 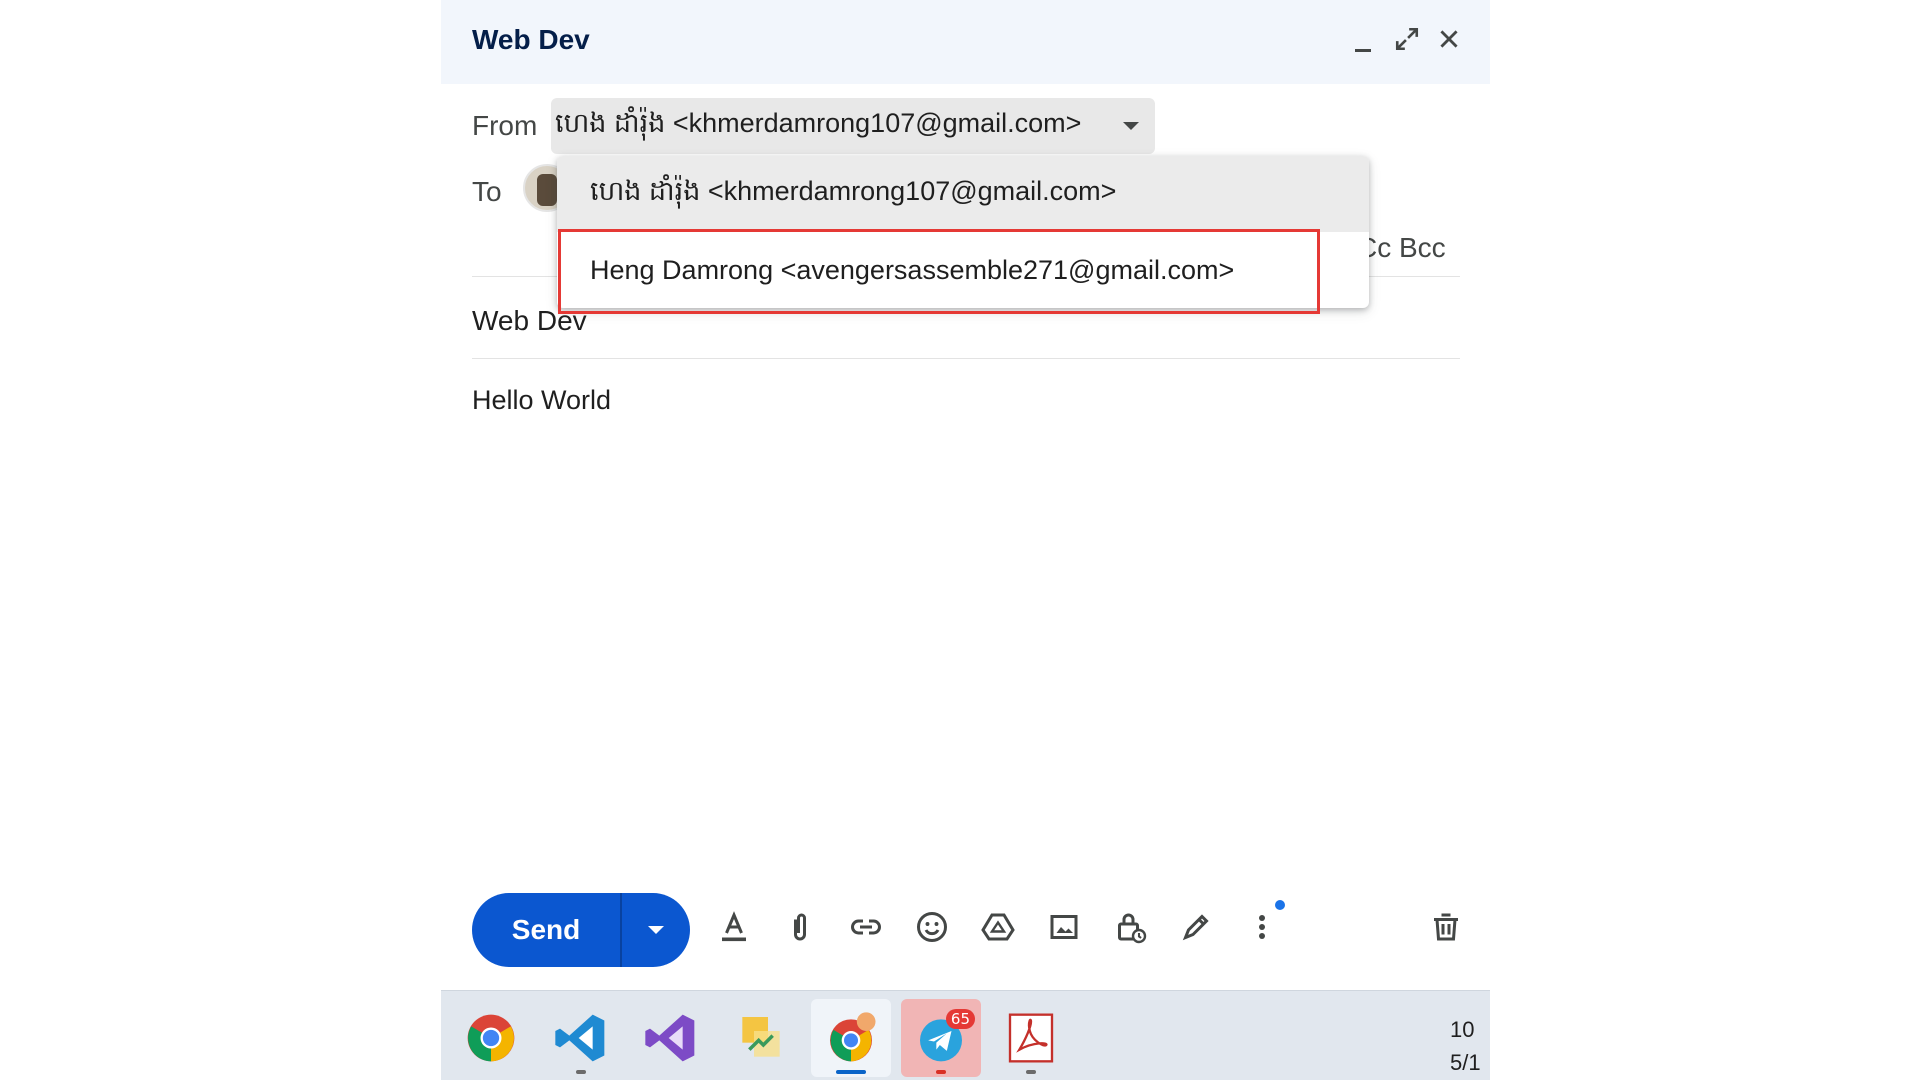 I want to click on cc-bcc-link: Cc Bcc, so click(x=1401, y=248).